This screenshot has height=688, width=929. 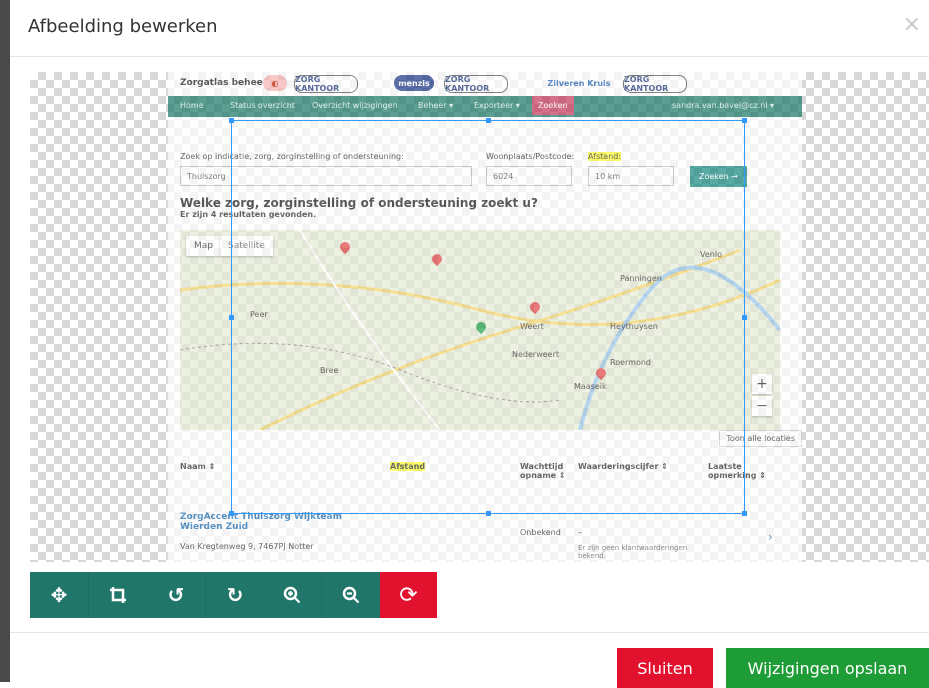 I want to click on logo-icon: ◐, so click(x=275, y=83).